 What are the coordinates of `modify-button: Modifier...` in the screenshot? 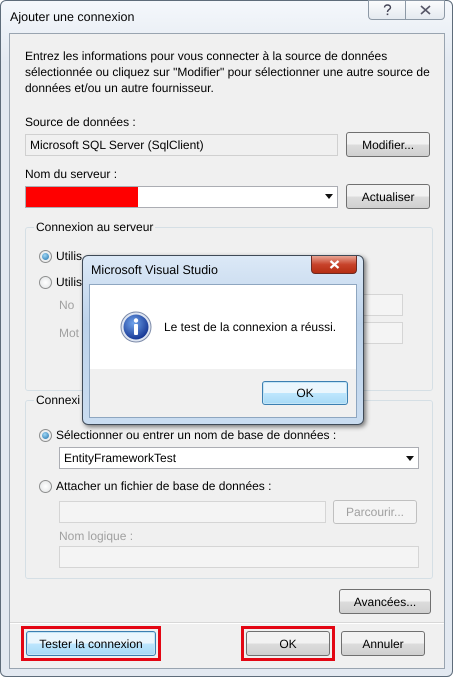 It's located at (388, 144).